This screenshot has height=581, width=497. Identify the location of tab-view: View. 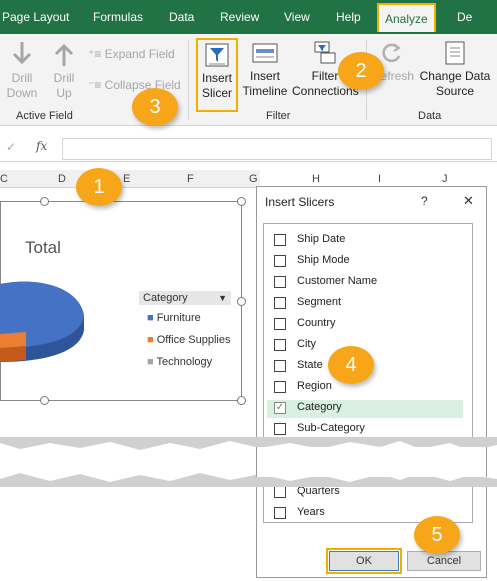
(297, 17).